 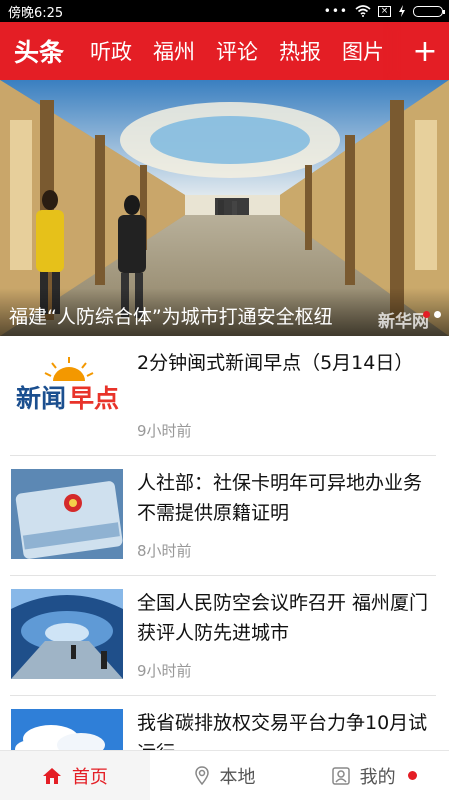 I want to click on nav-mine-label: 我的, so click(x=377, y=777).